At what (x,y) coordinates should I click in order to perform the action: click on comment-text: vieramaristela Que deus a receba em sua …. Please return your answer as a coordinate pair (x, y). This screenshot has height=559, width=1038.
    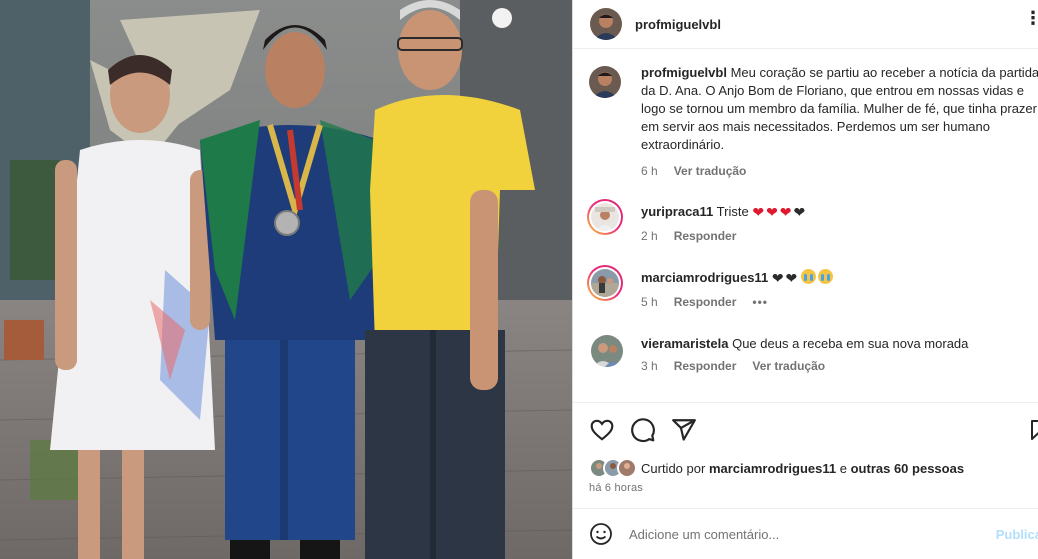
    Looking at the image, I should click on (839, 344).